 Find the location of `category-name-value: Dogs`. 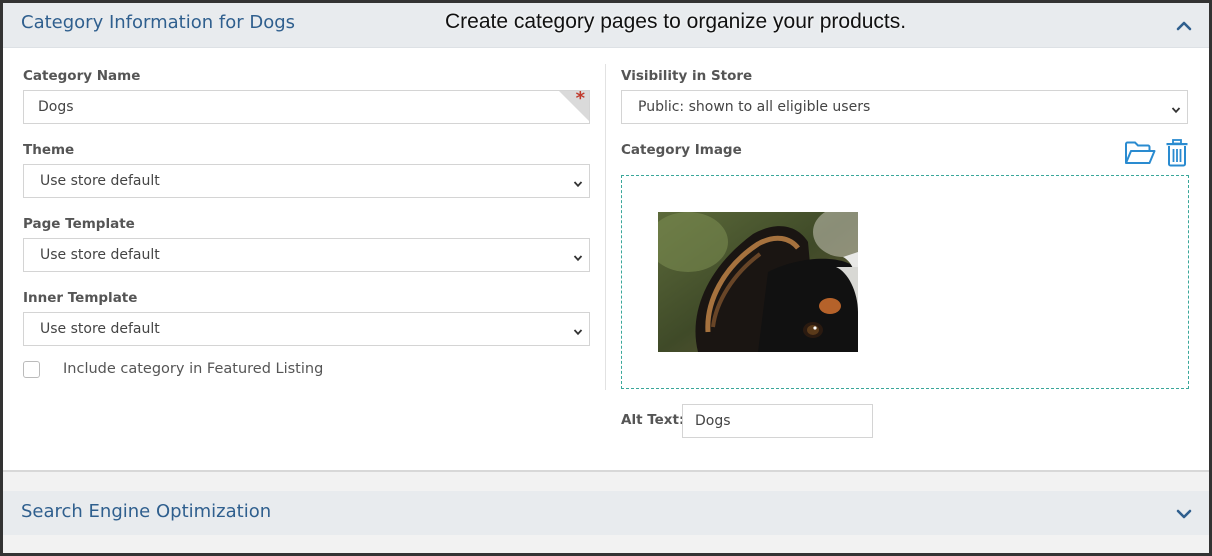

category-name-value: Dogs is located at coordinates (56, 107).